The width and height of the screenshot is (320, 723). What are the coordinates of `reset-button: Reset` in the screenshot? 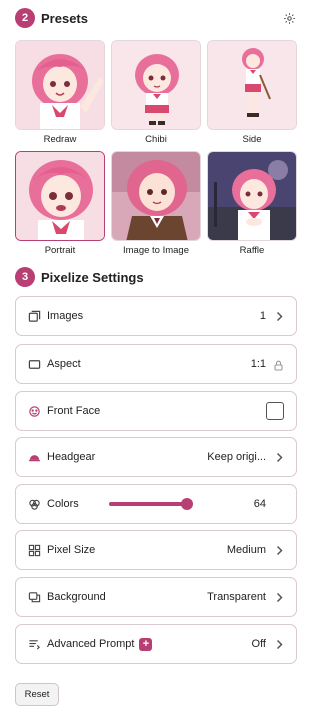 It's located at (37, 694).